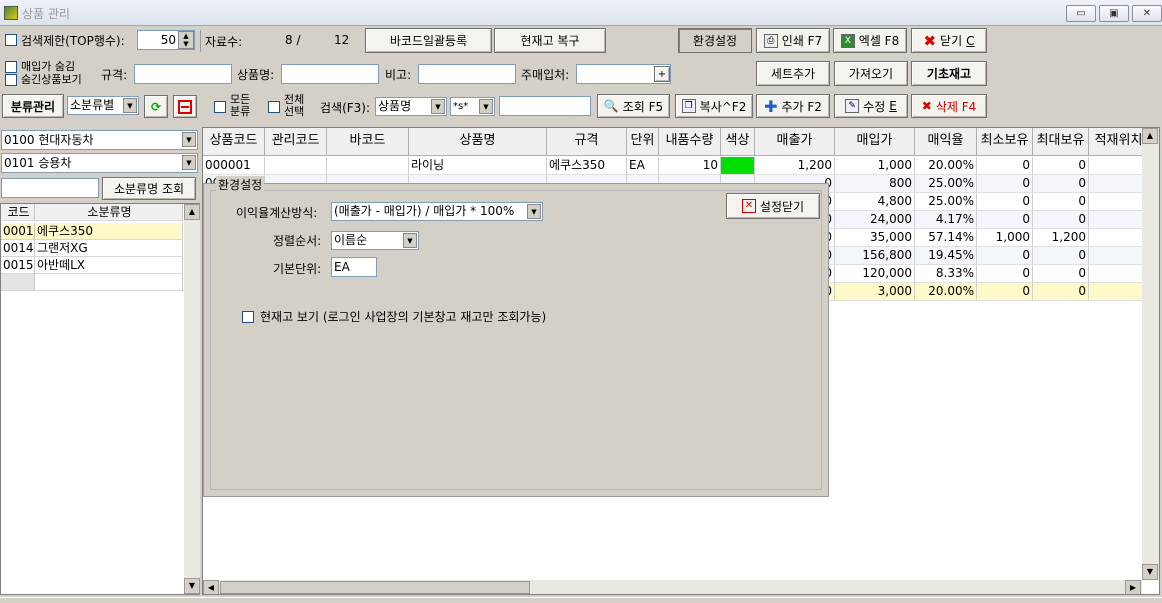 The width and height of the screenshot is (1162, 603). What do you see at coordinates (18, 265) in the screenshot?
I see `list-item-code: 0015` at bounding box center [18, 265].